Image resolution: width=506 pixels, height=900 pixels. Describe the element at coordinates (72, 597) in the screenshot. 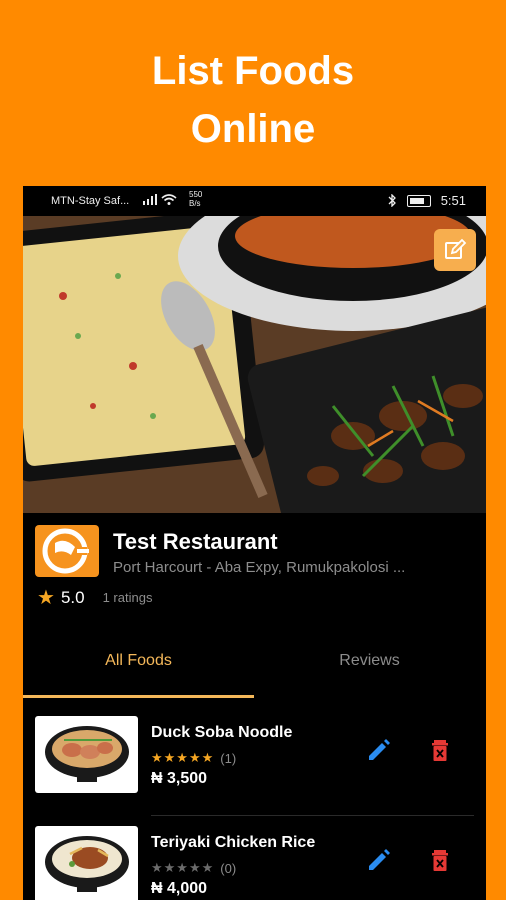

I see `rating-value: 5.0` at that location.